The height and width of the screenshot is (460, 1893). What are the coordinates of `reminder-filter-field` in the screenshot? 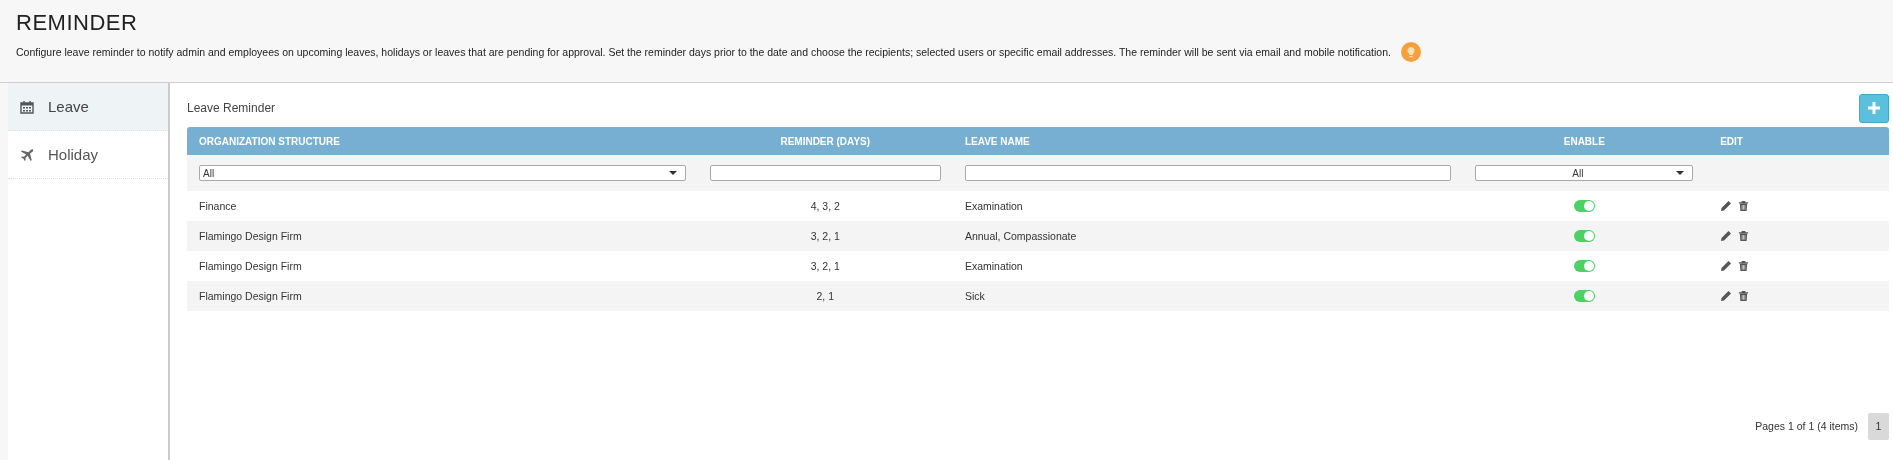 It's located at (825, 173).